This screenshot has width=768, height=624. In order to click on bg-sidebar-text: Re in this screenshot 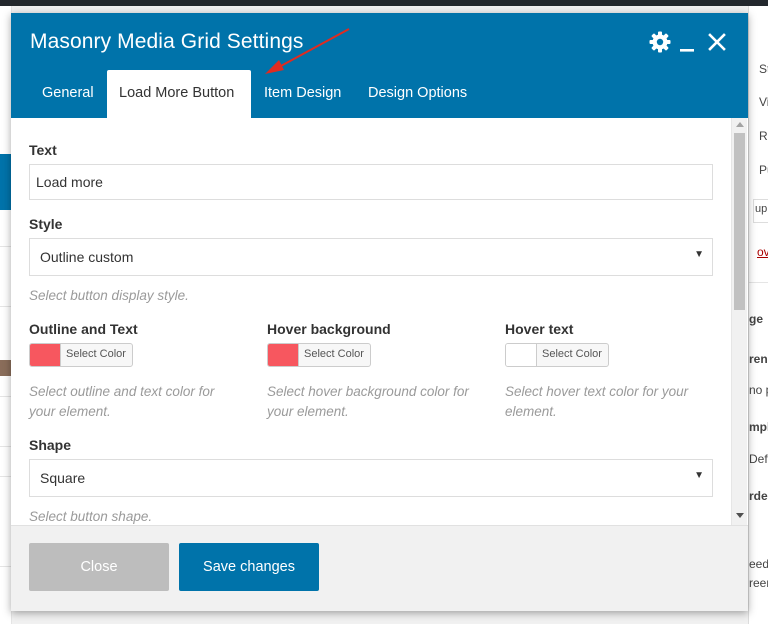, I will do `click(763, 136)`.